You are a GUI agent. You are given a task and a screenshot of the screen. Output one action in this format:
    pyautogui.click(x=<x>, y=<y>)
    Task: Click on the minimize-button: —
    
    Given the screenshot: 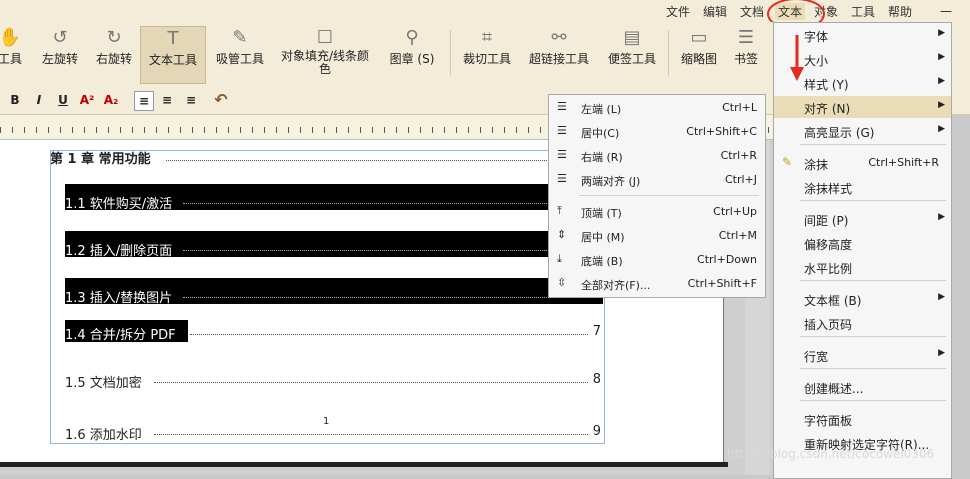 What is the action you would take?
    pyautogui.click(x=946, y=11)
    